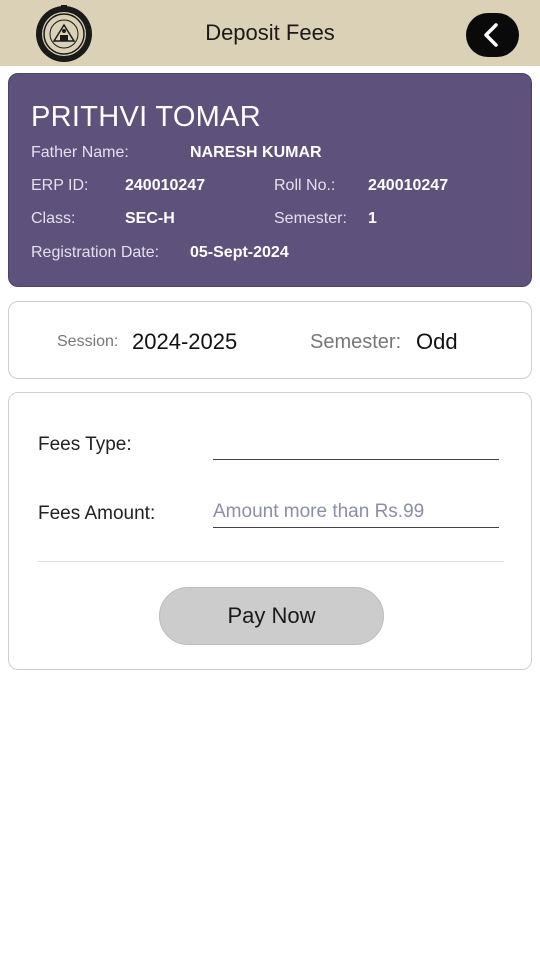 The image size is (540, 960). Describe the element at coordinates (356, 512) in the screenshot. I see `fees-amount-field` at that location.